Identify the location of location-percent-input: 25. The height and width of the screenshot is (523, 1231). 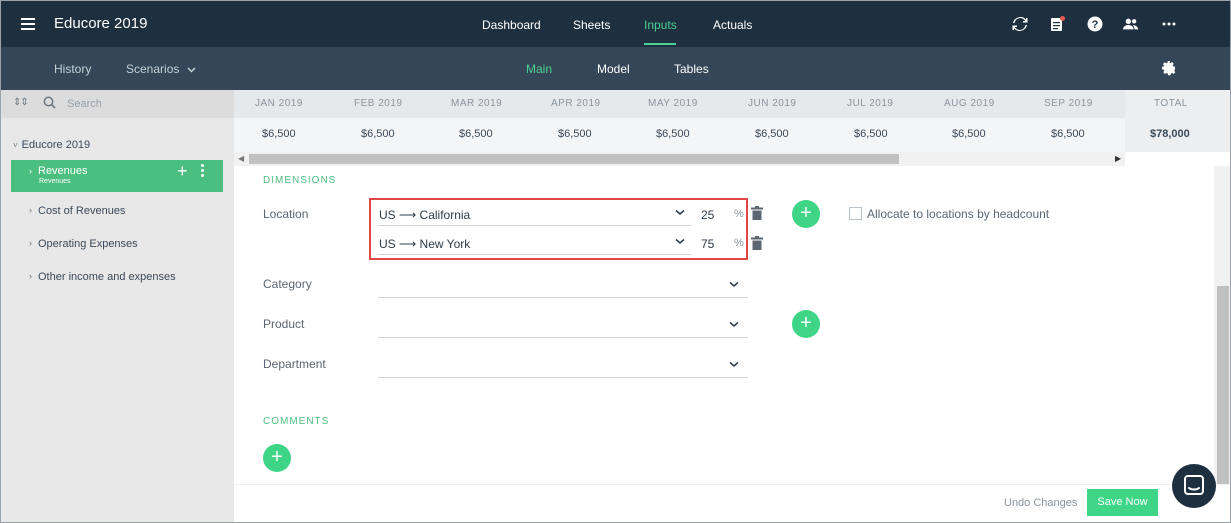
(707, 215).